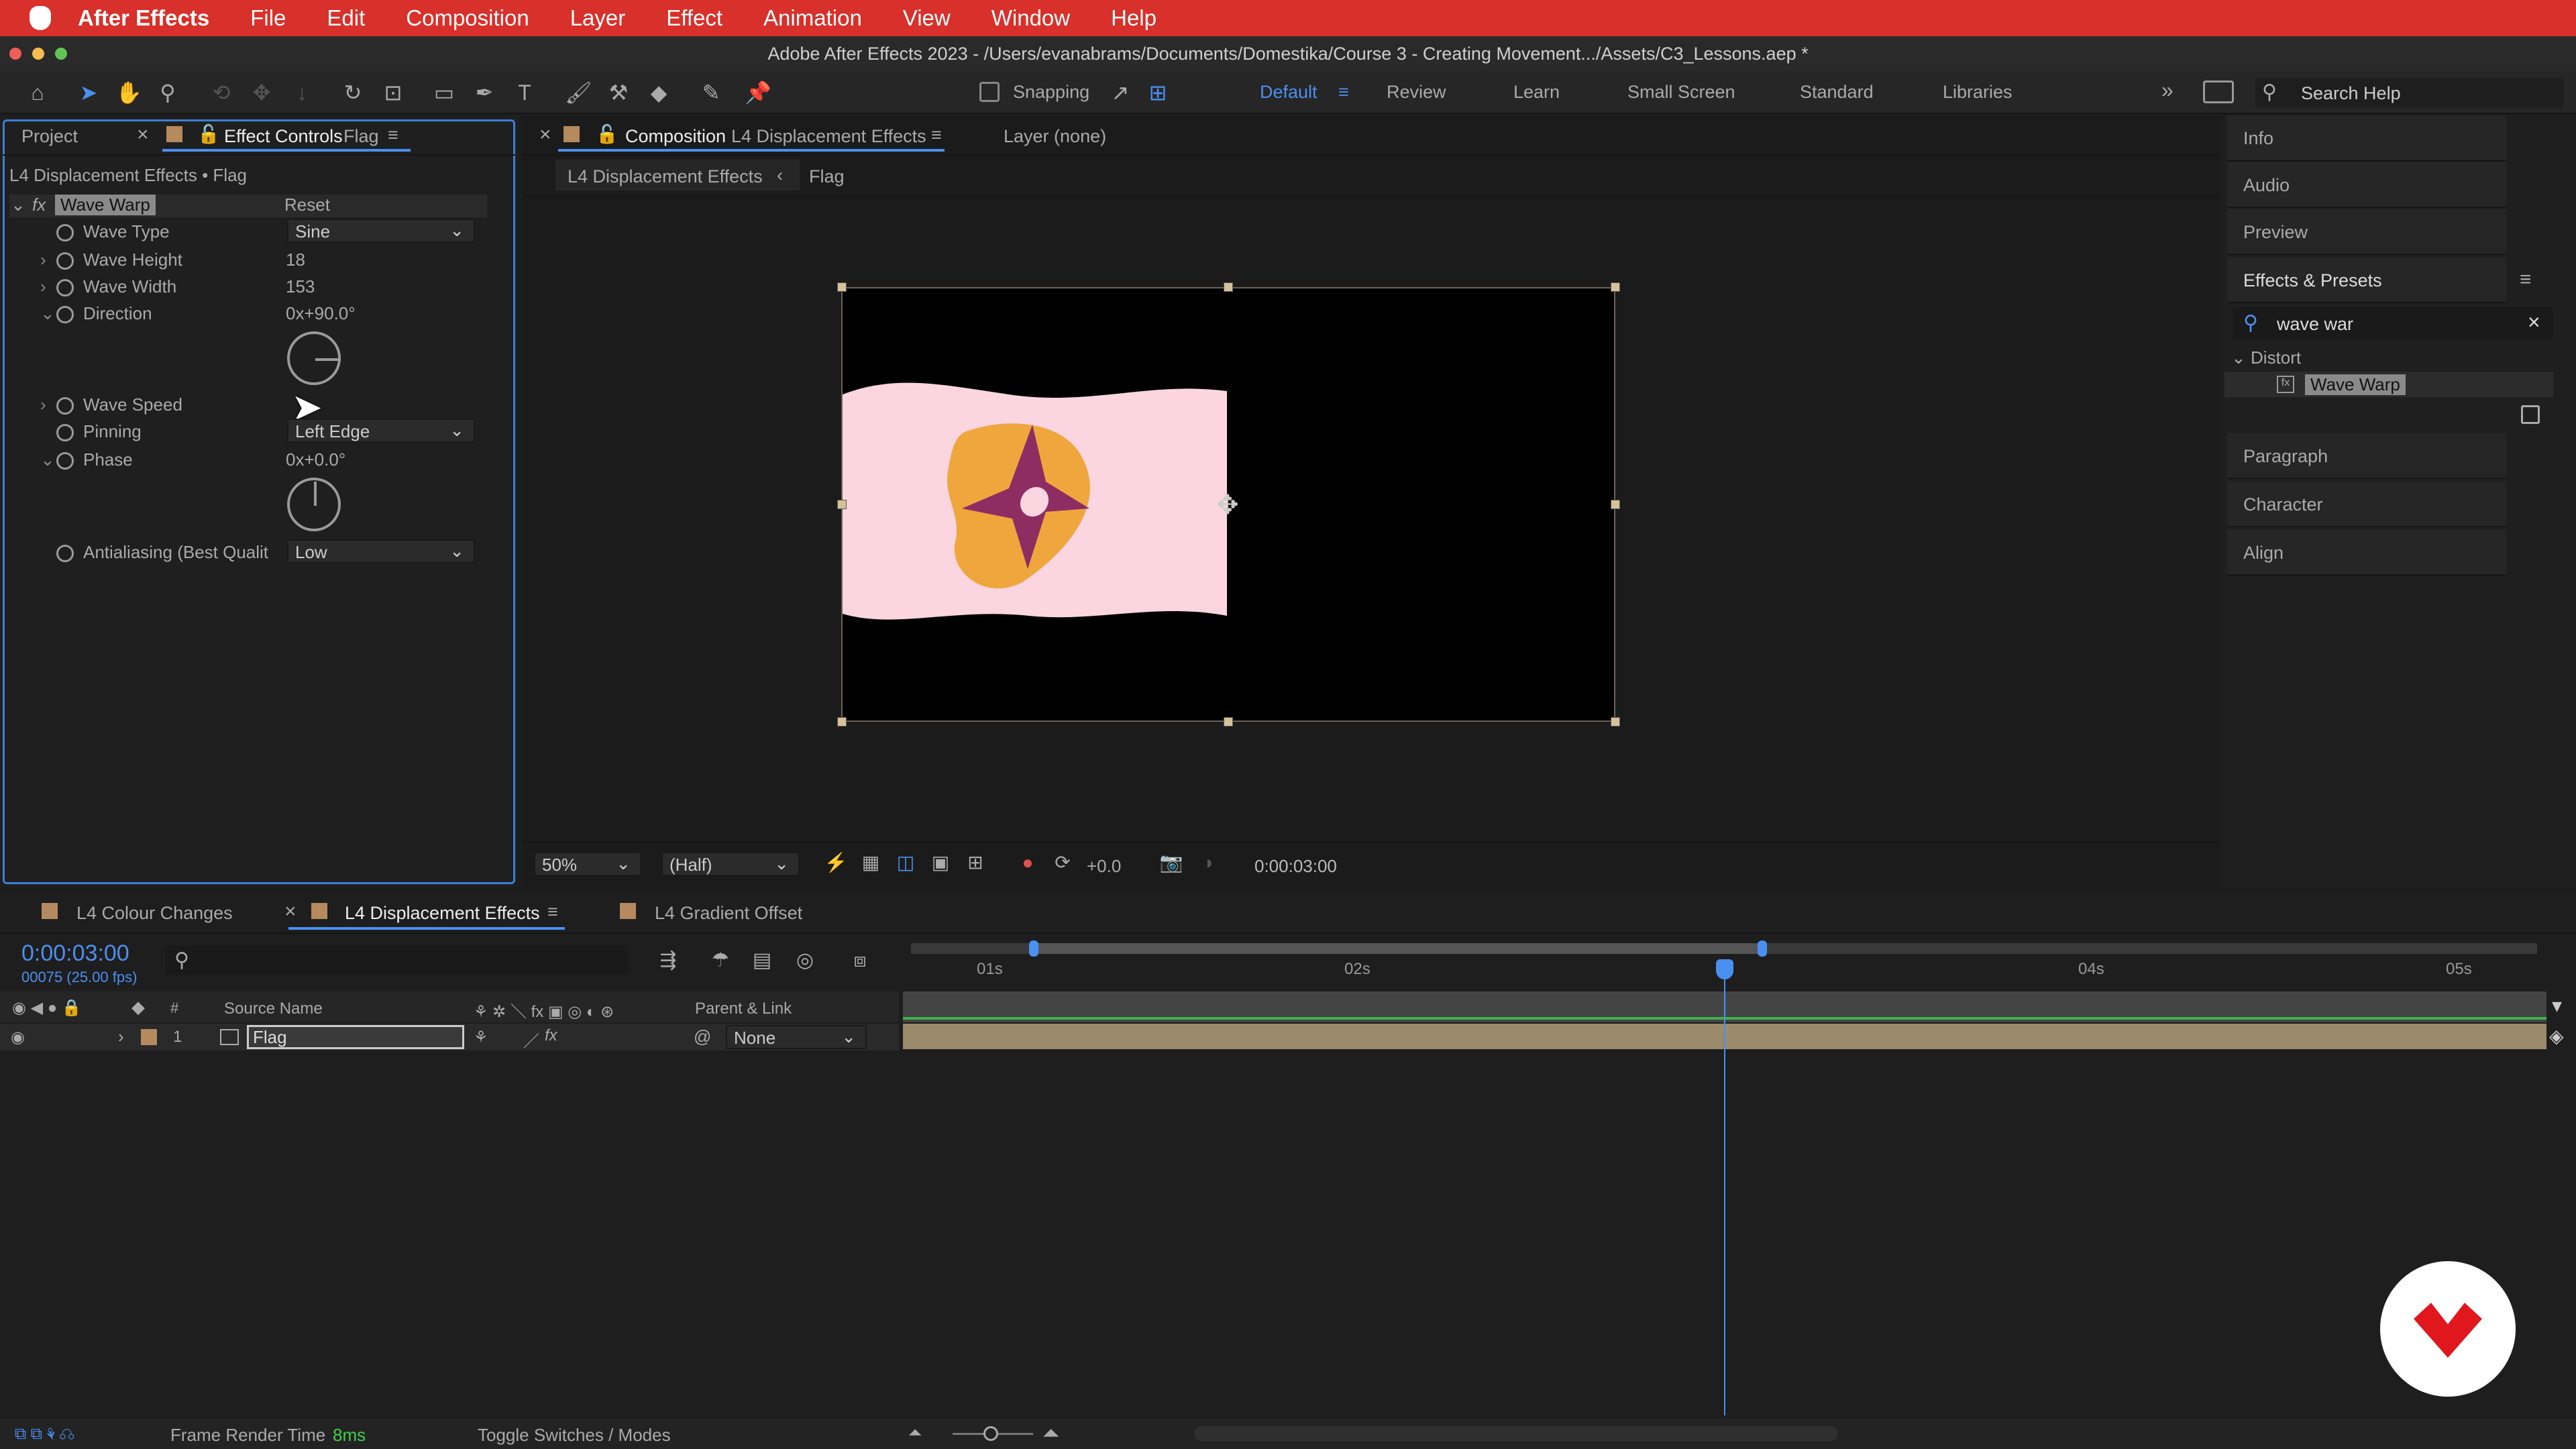 The image size is (2576, 1449). I want to click on eraser-tool-icon: ◆, so click(658, 92).